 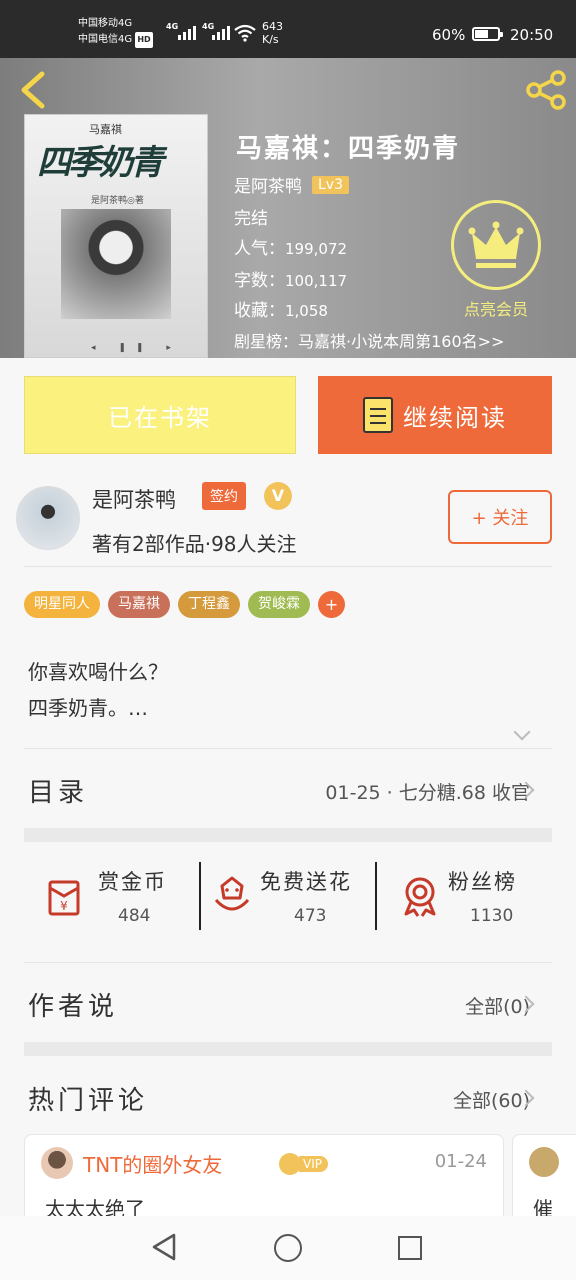 I want to click on book-title: 马嘉祺：四季奶青, so click(x=348, y=149).